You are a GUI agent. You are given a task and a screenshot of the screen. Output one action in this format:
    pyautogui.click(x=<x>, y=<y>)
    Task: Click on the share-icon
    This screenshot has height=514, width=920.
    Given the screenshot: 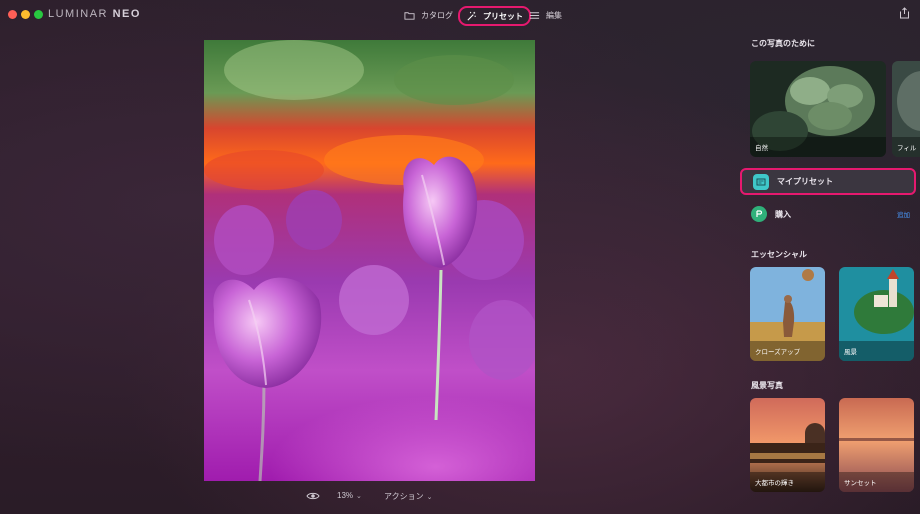 What is the action you would take?
    pyautogui.click(x=904, y=13)
    